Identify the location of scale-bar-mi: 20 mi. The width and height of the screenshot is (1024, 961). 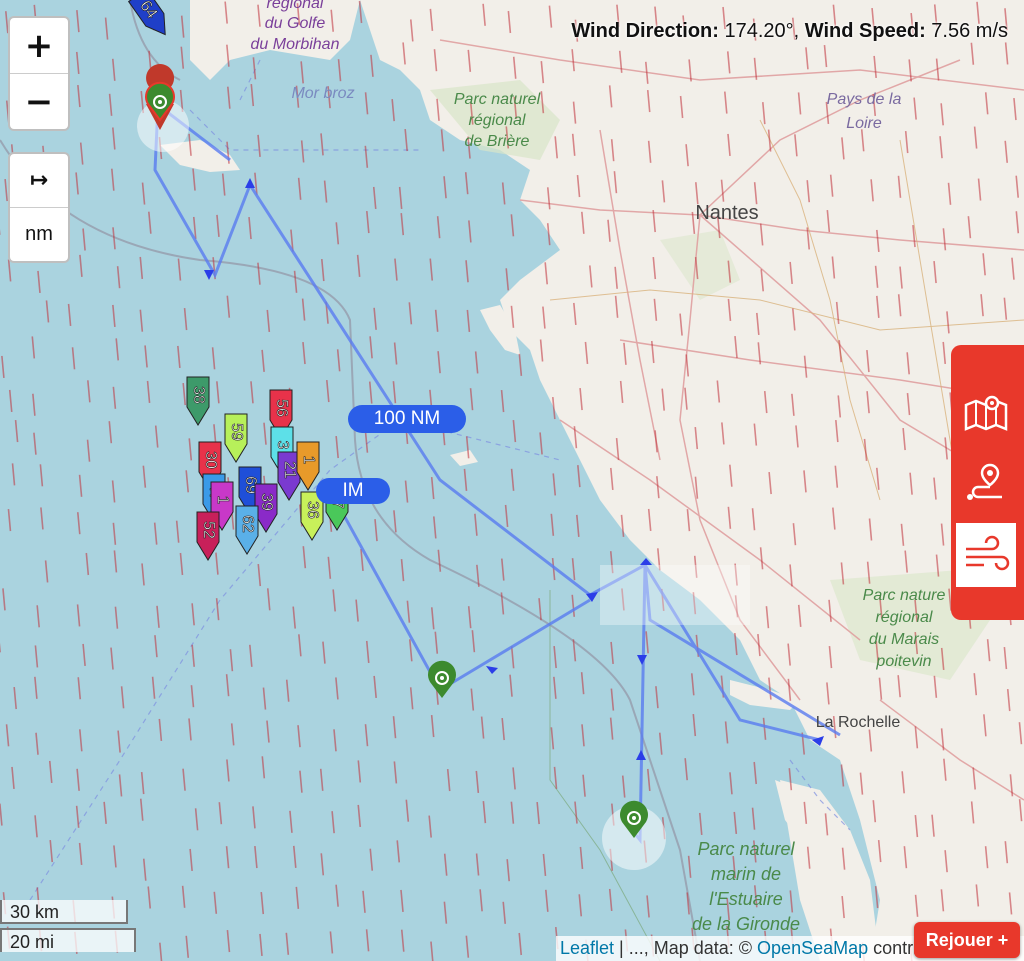
(68, 940).